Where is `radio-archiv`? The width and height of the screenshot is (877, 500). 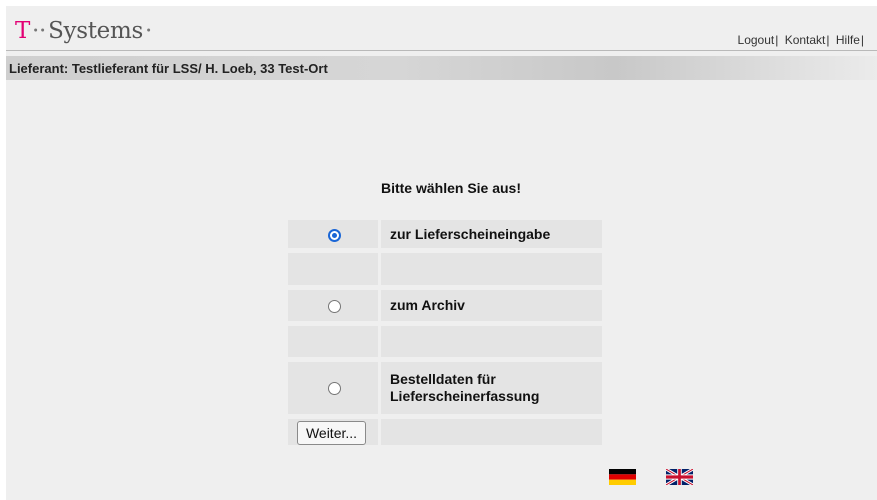 radio-archiv is located at coordinates (334, 306).